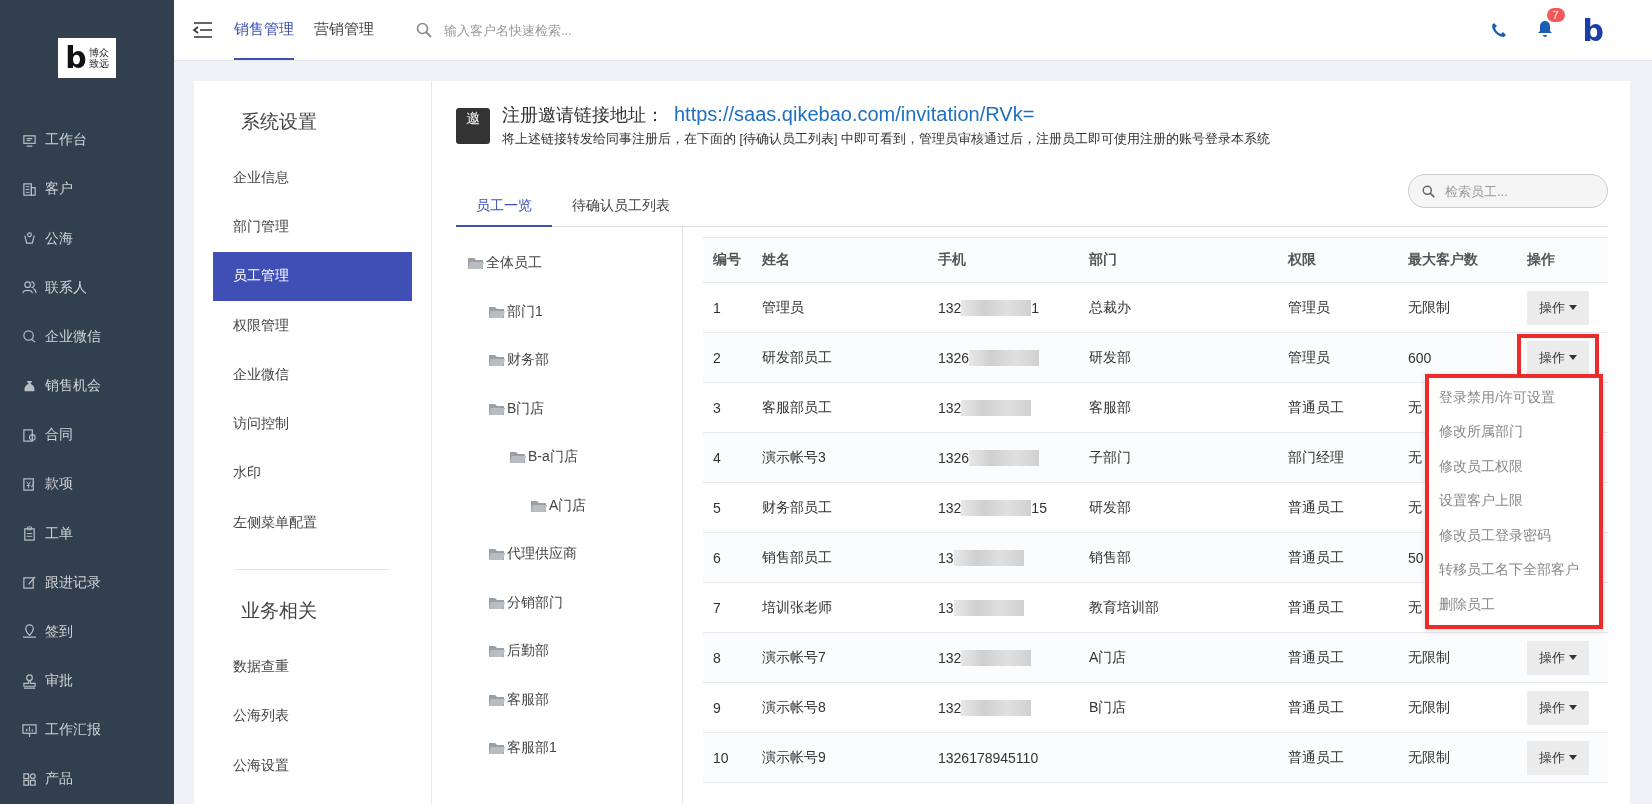 Image resolution: width=1652 pixels, height=804 pixels. I want to click on table-cell: 3, so click(717, 407).